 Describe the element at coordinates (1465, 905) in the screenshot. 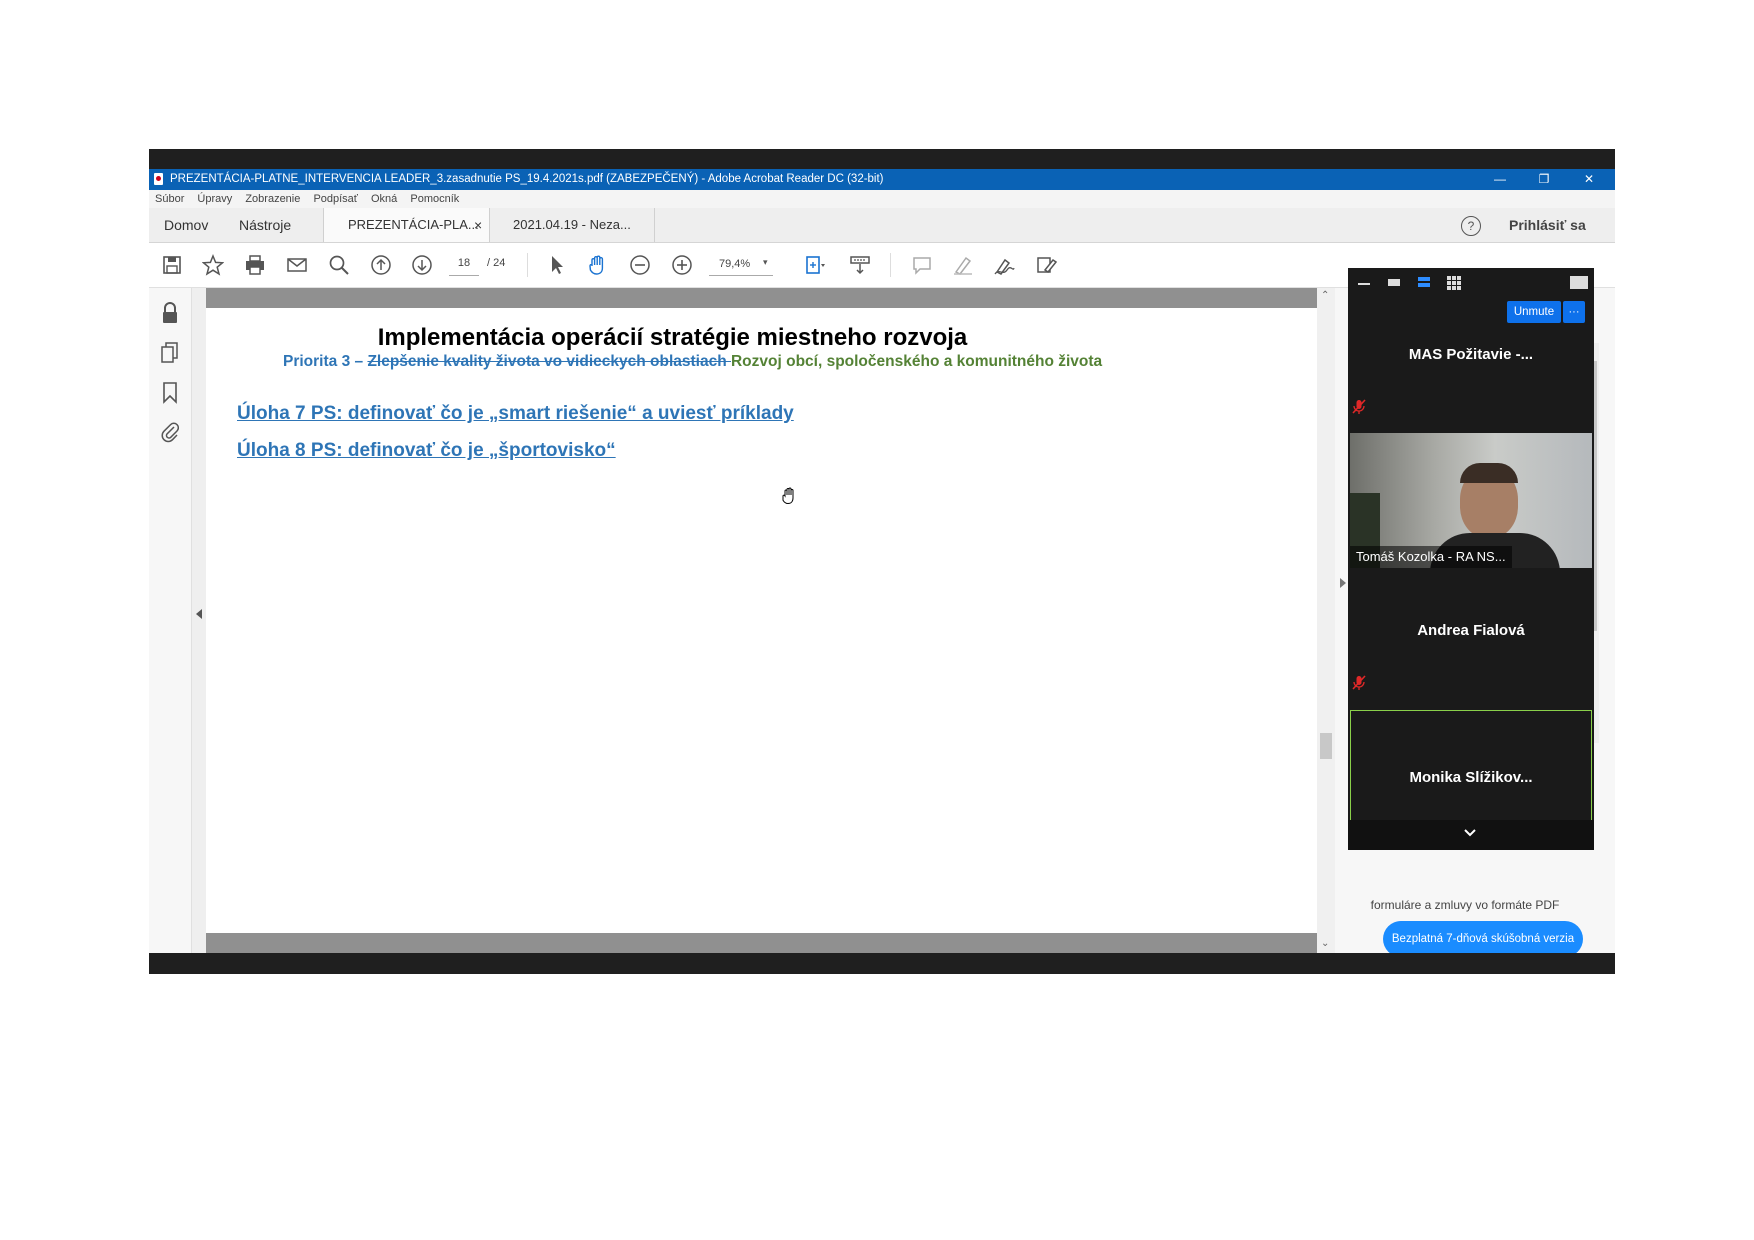

I see `promo-text: formuláre a zmluvy vo formáte PDF` at that location.